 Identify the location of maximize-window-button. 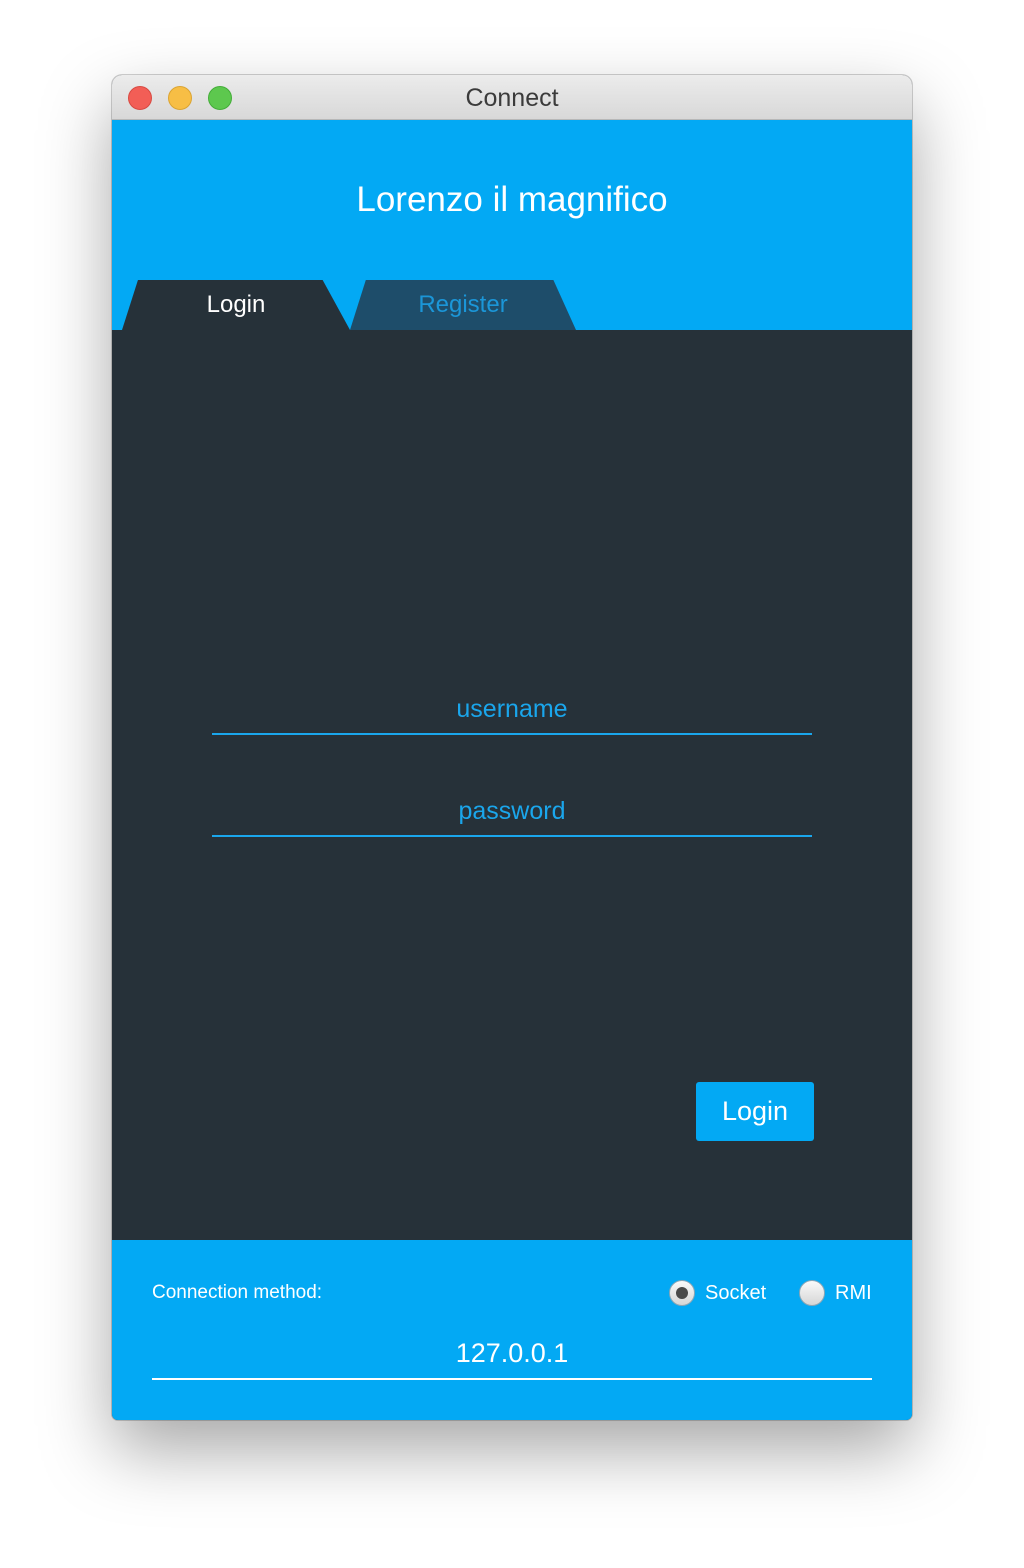
(220, 98).